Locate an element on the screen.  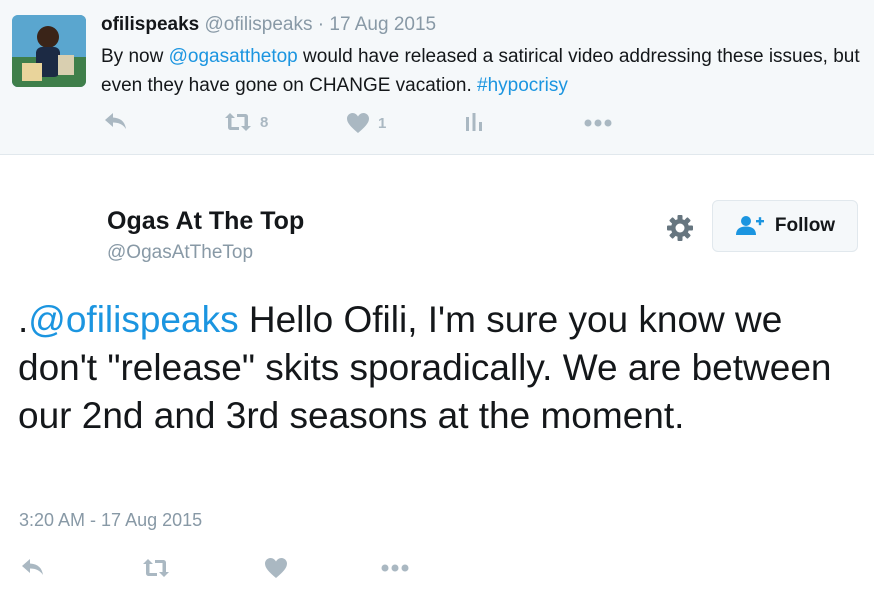
main-more-button is located at coordinates (395, 568).